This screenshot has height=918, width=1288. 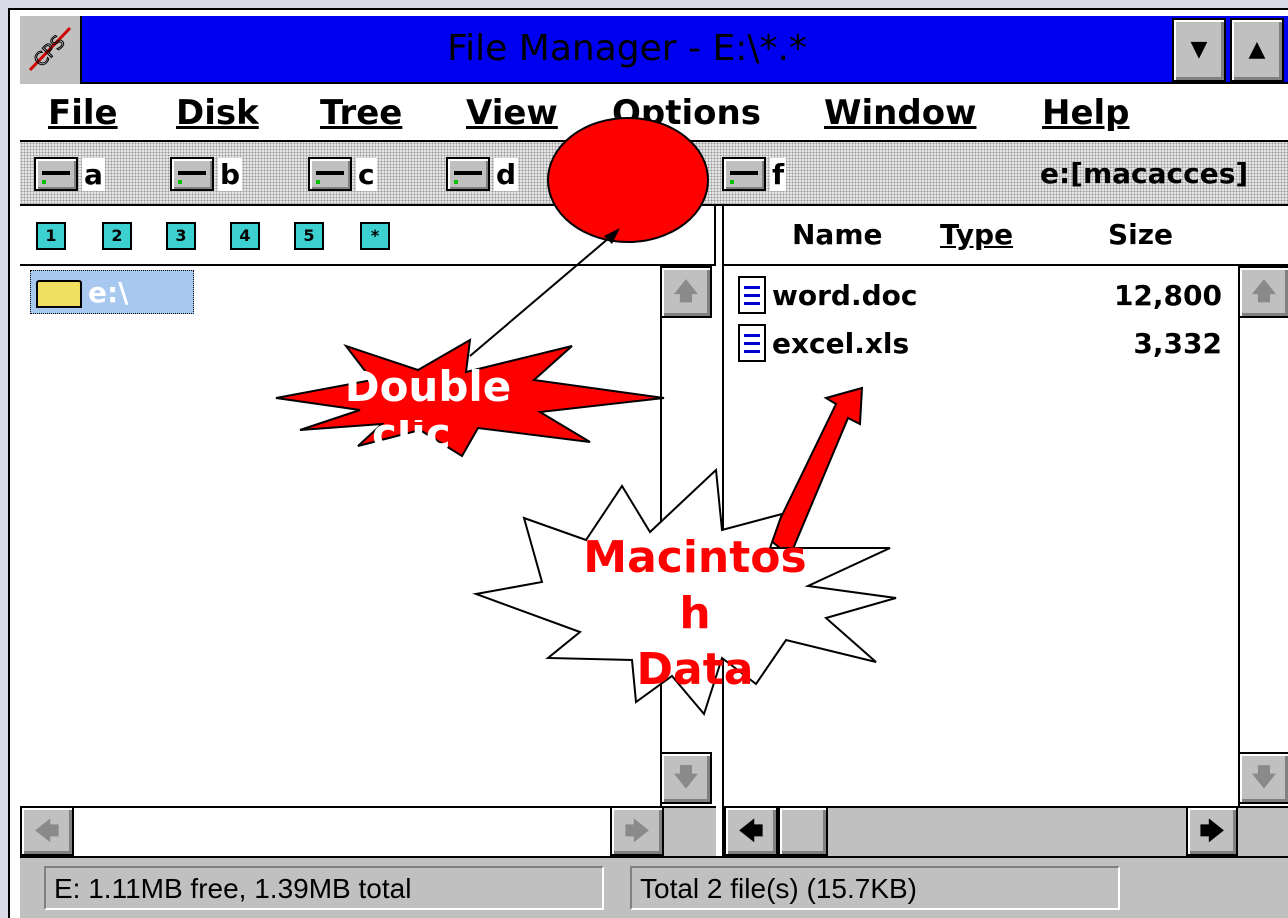 I want to click on file-vertical-scrollbar, so click(x=1263, y=536).